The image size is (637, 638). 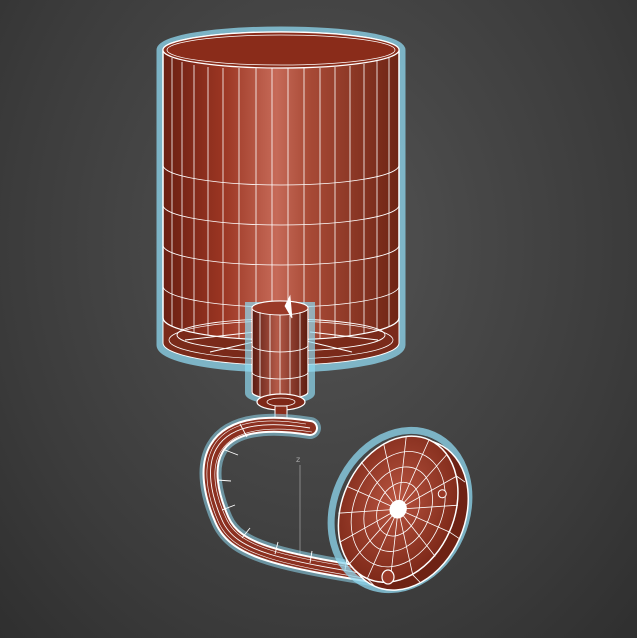 I want to click on z-axis-label: z, so click(x=298, y=459).